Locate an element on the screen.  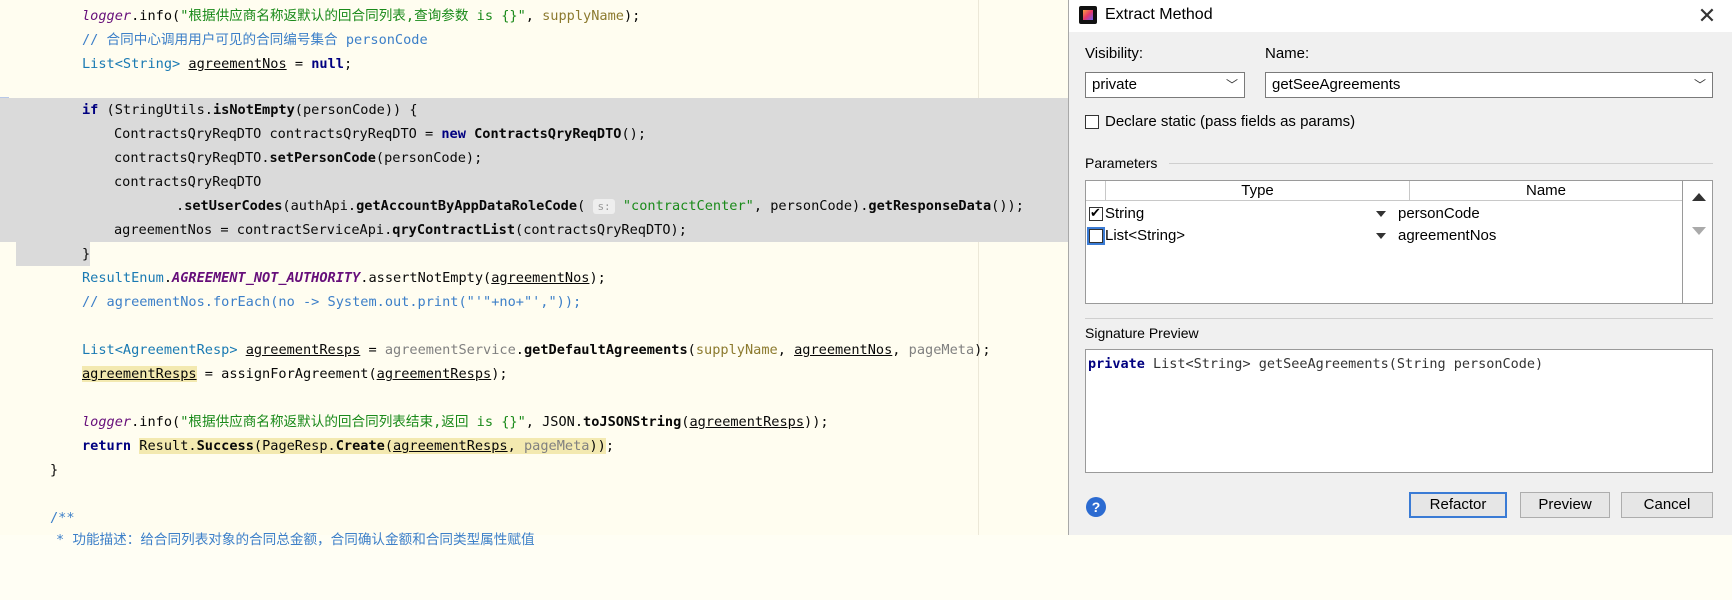
param-name: personCode is located at coordinates (1439, 214).